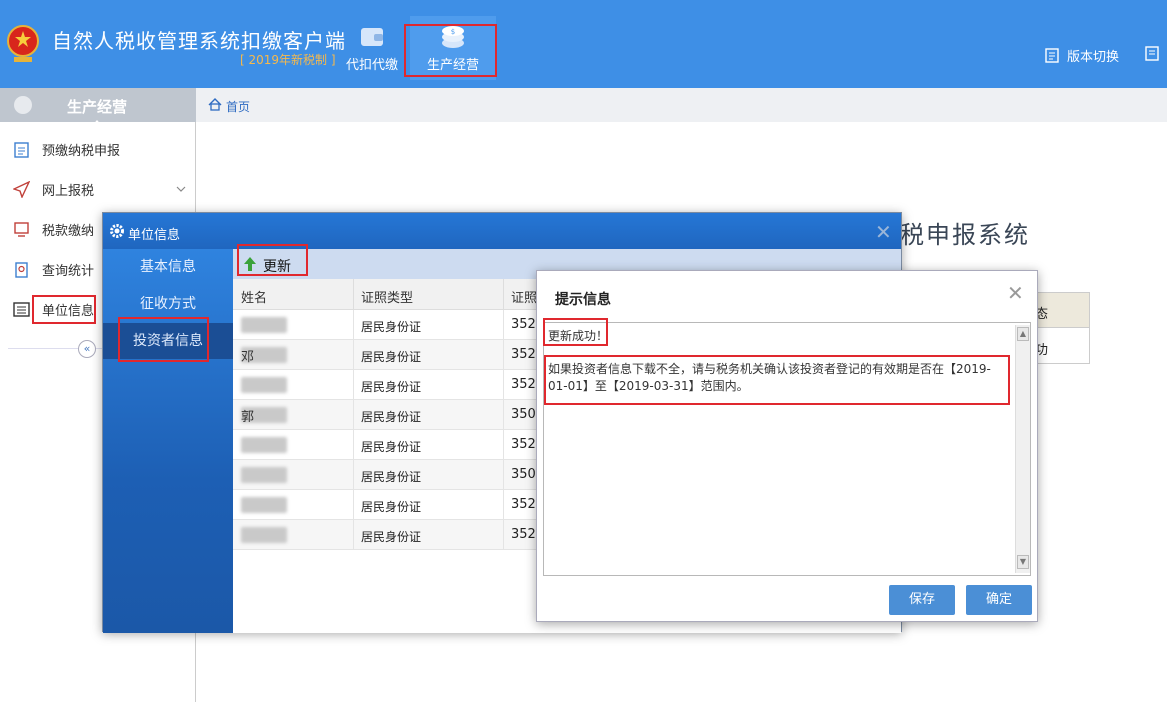 This screenshot has height=702, width=1167. Describe the element at coordinates (965, 235) in the screenshot. I see `background-page-title: 税申报系统` at that location.